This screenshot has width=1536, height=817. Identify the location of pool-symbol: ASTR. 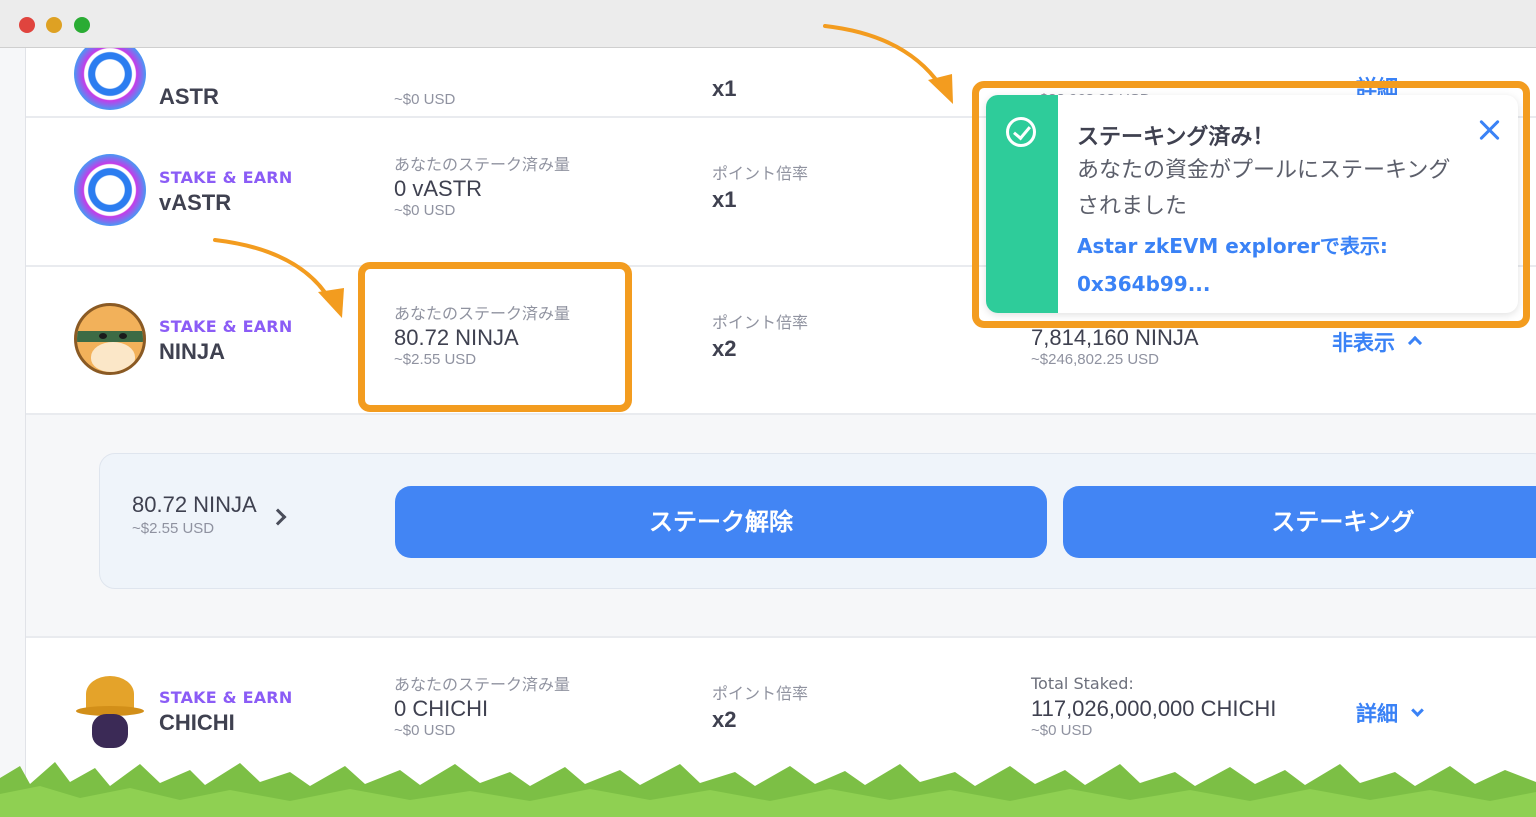
(189, 96).